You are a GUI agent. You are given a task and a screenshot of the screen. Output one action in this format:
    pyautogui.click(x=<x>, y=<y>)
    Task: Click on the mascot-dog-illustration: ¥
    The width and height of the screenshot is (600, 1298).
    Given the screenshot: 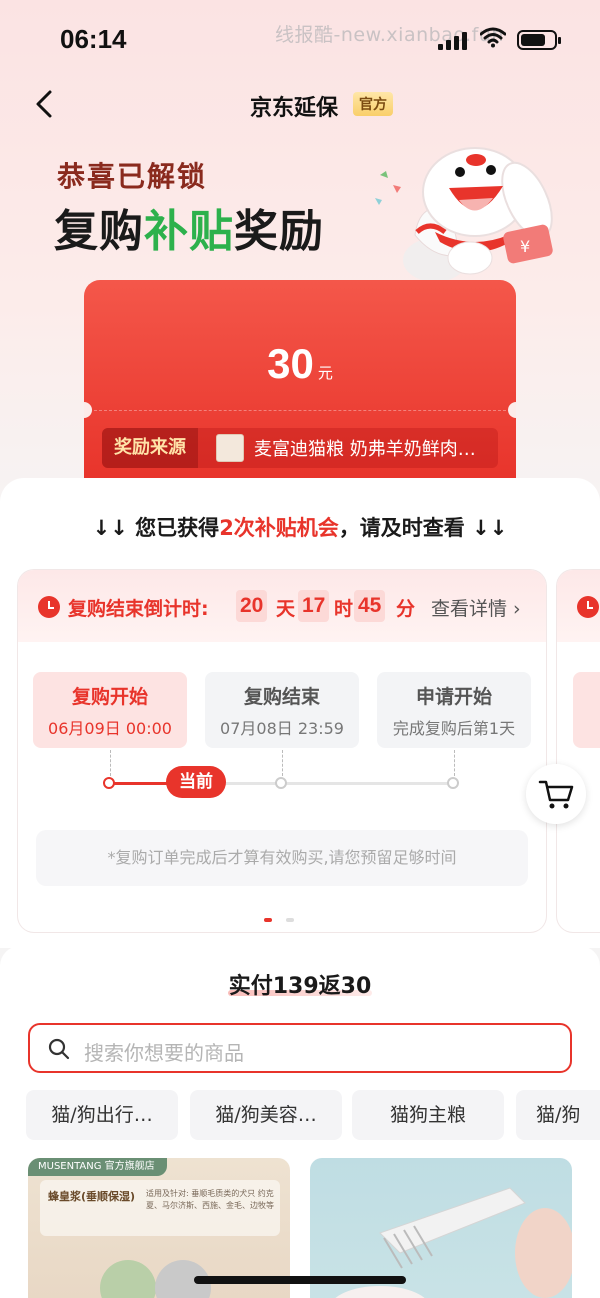 What is the action you would take?
    pyautogui.click(x=464, y=214)
    